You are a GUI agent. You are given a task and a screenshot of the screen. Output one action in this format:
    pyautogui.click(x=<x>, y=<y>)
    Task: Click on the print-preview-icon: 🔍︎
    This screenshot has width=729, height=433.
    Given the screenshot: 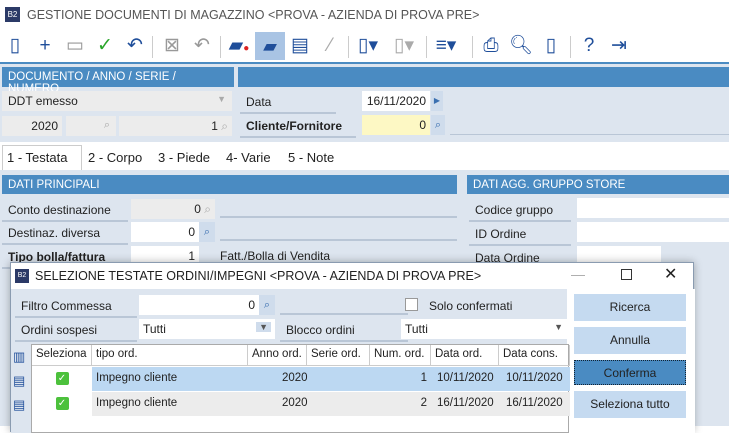 What is the action you would take?
    pyautogui.click(x=521, y=46)
    